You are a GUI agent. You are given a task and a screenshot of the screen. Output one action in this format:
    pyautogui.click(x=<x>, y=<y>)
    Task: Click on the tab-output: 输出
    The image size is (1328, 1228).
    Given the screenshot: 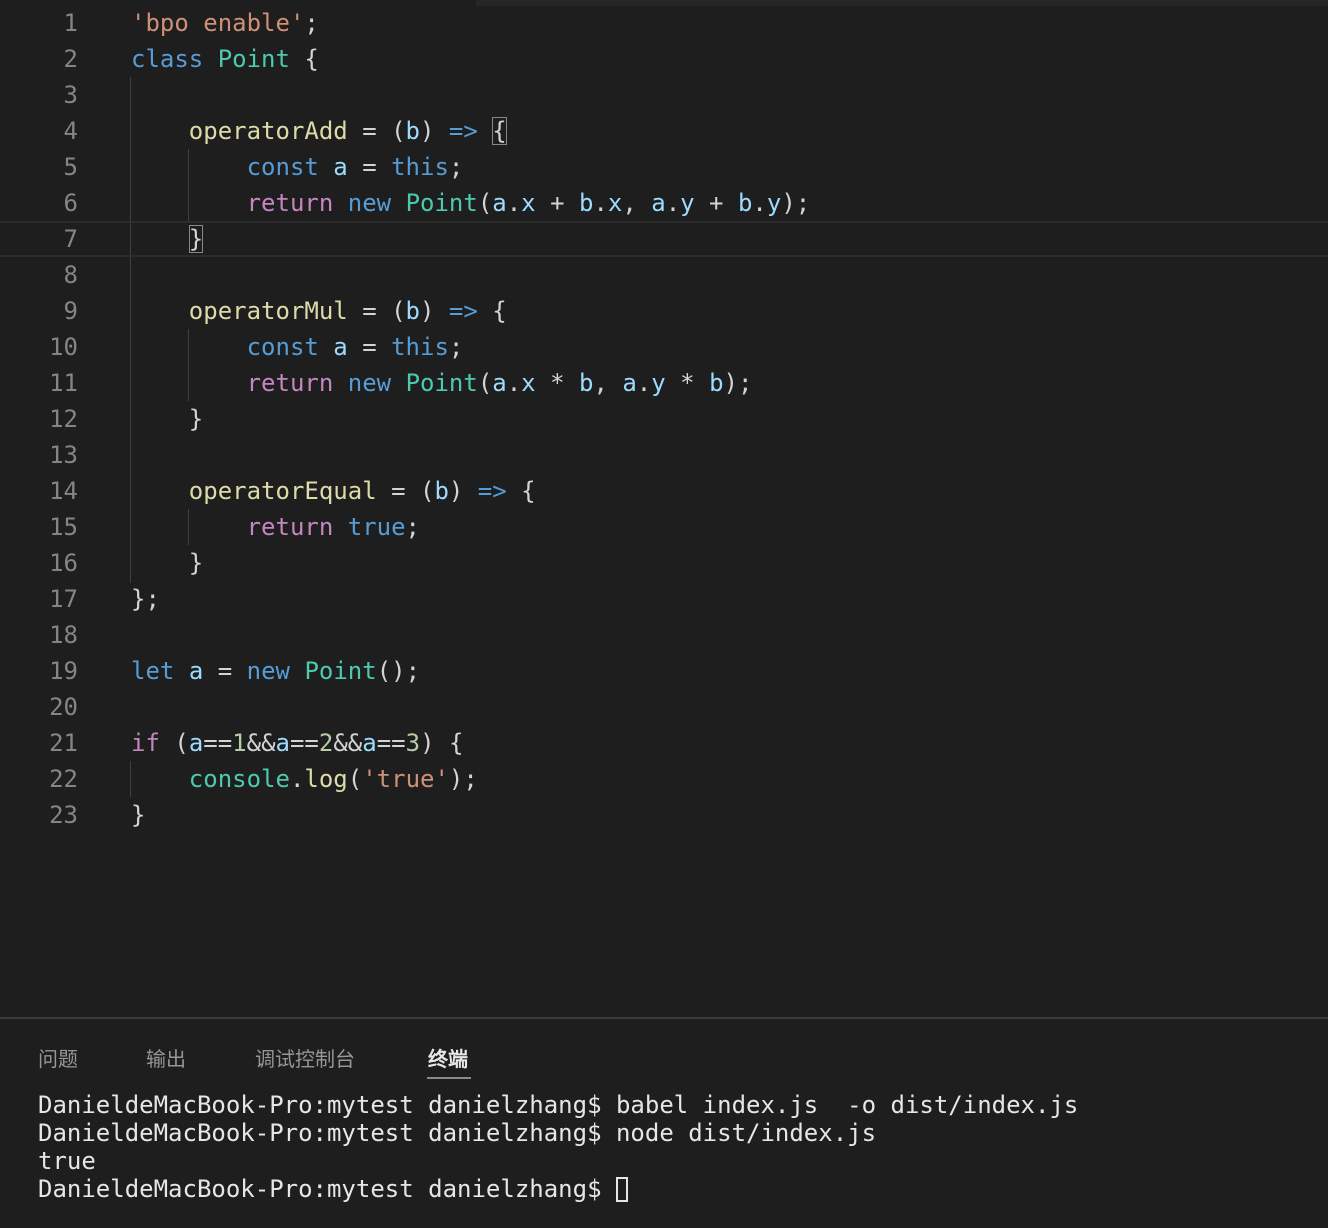 What is the action you would take?
    pyautogui.click(x=166, y=1057)
    